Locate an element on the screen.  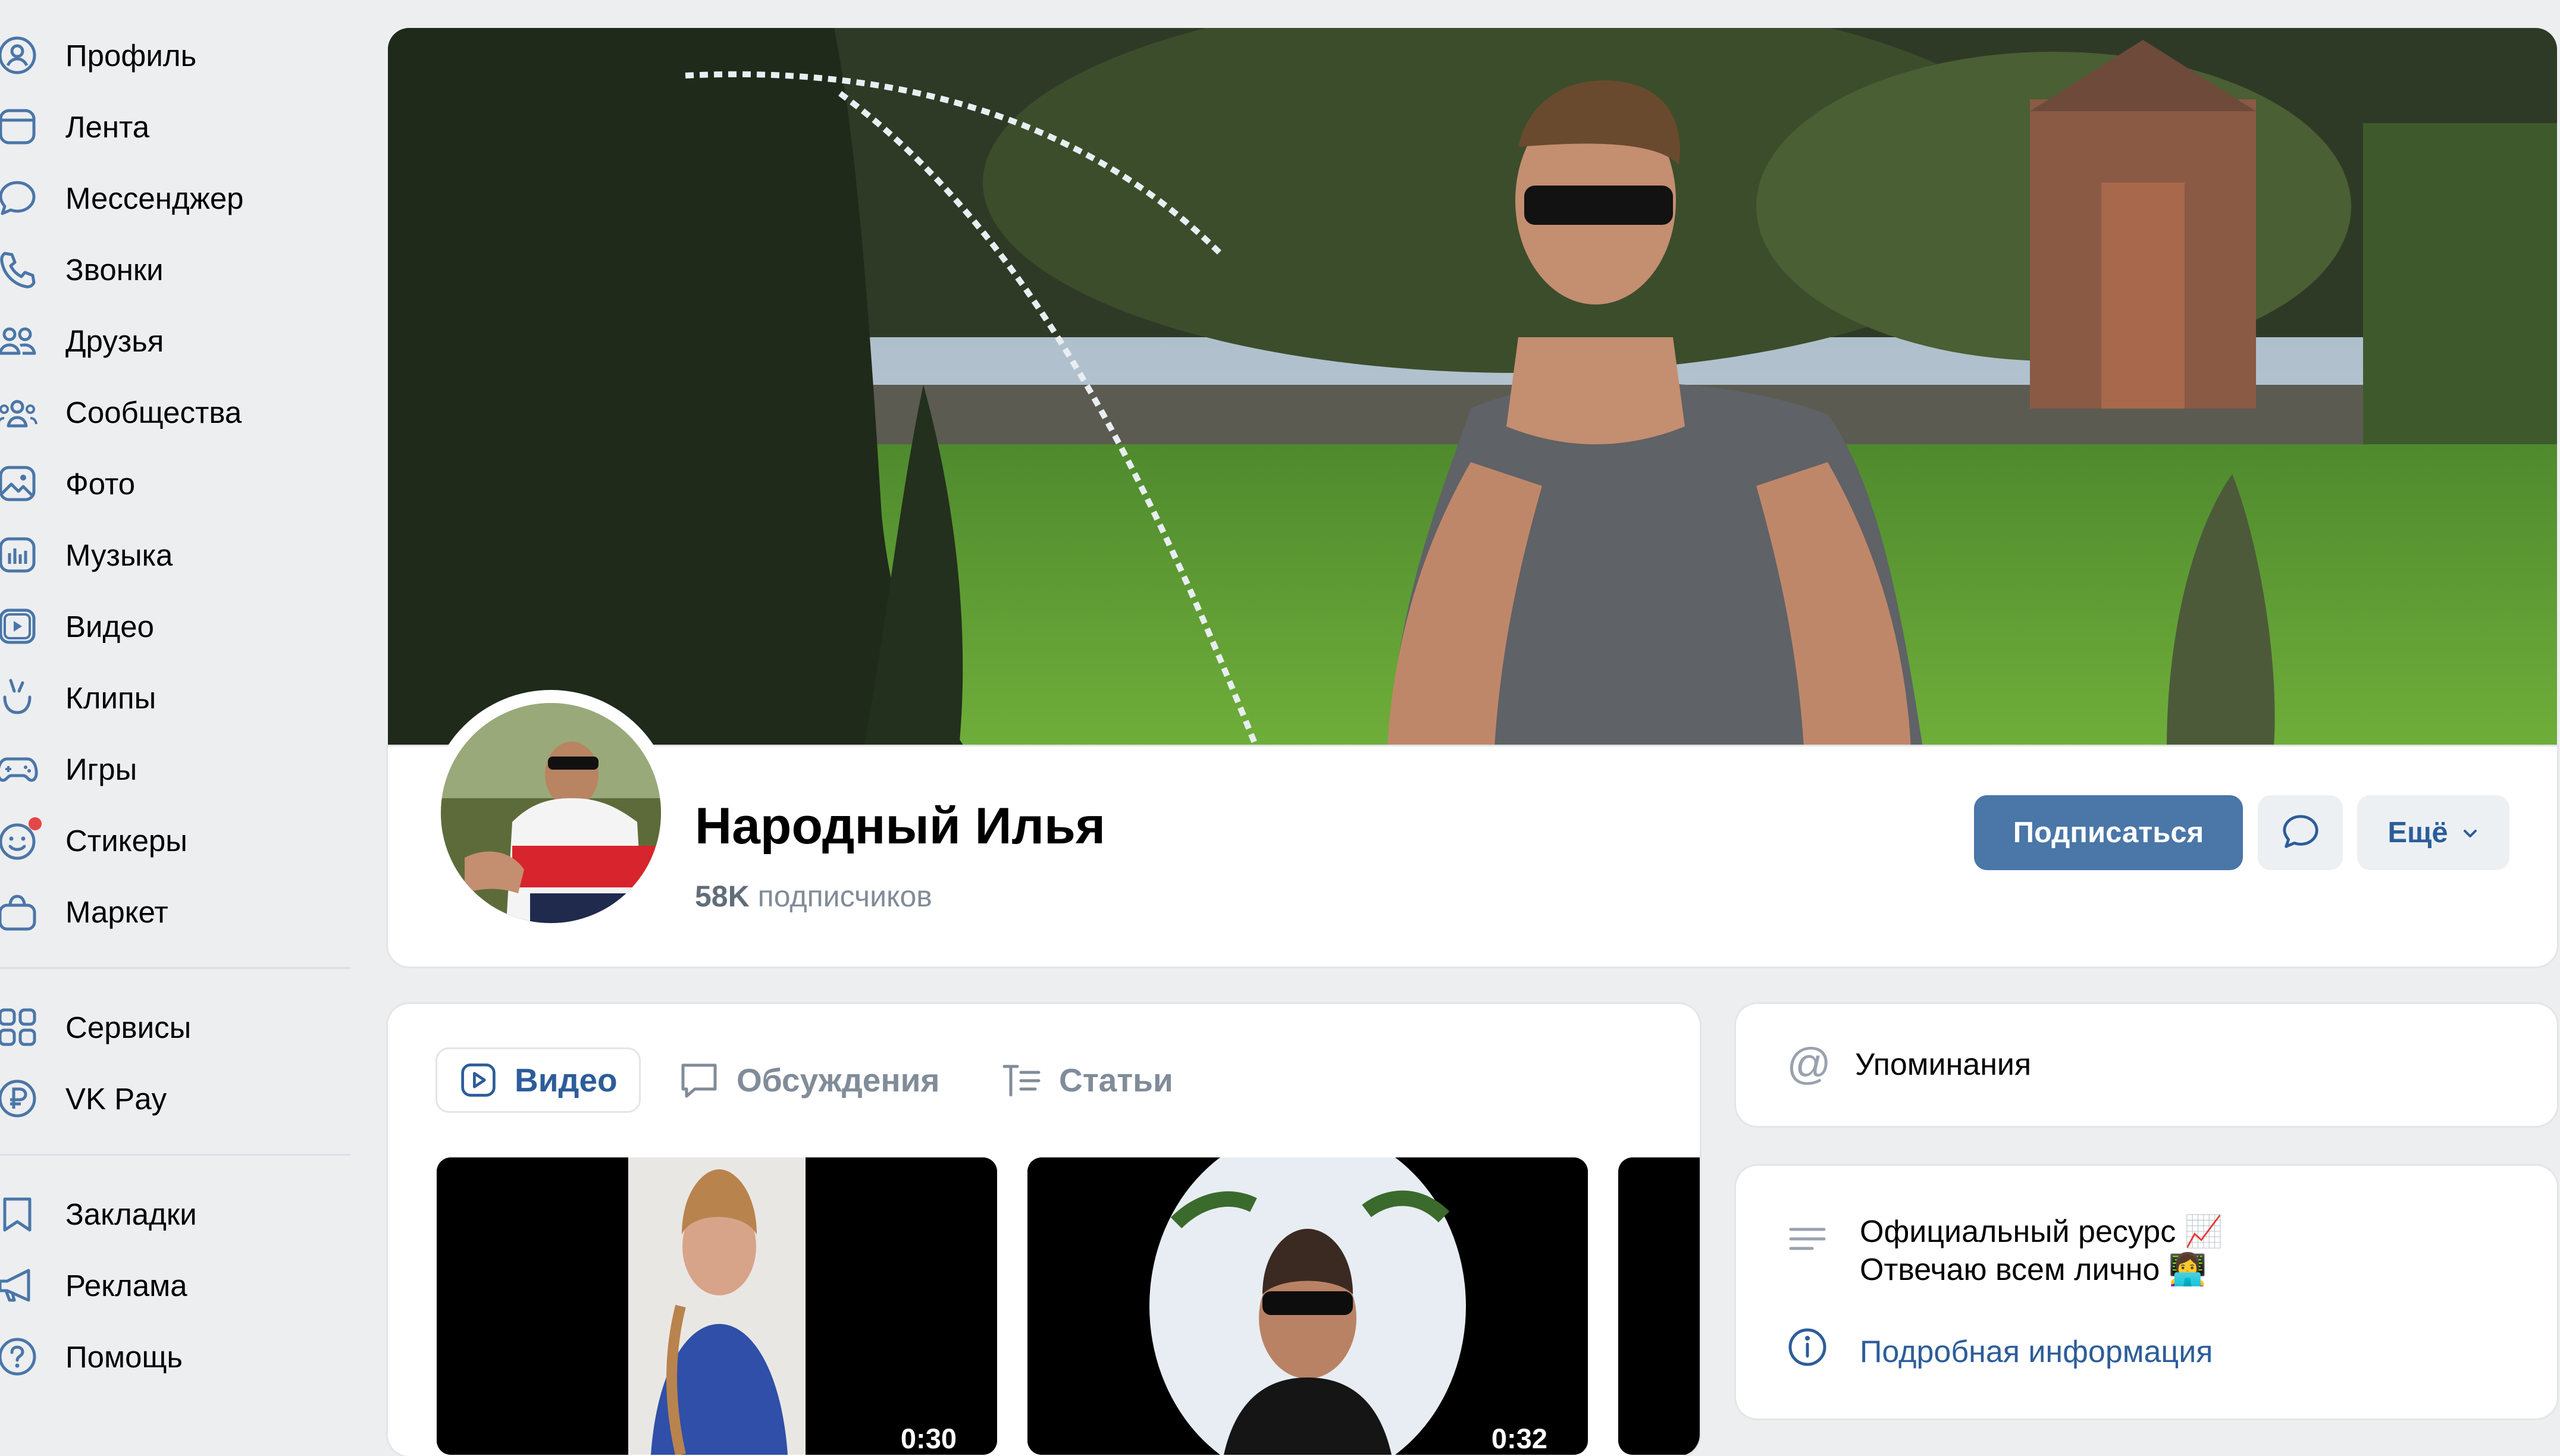
sidebar-item-label: Помощь is located at coordinates (124, 1356).